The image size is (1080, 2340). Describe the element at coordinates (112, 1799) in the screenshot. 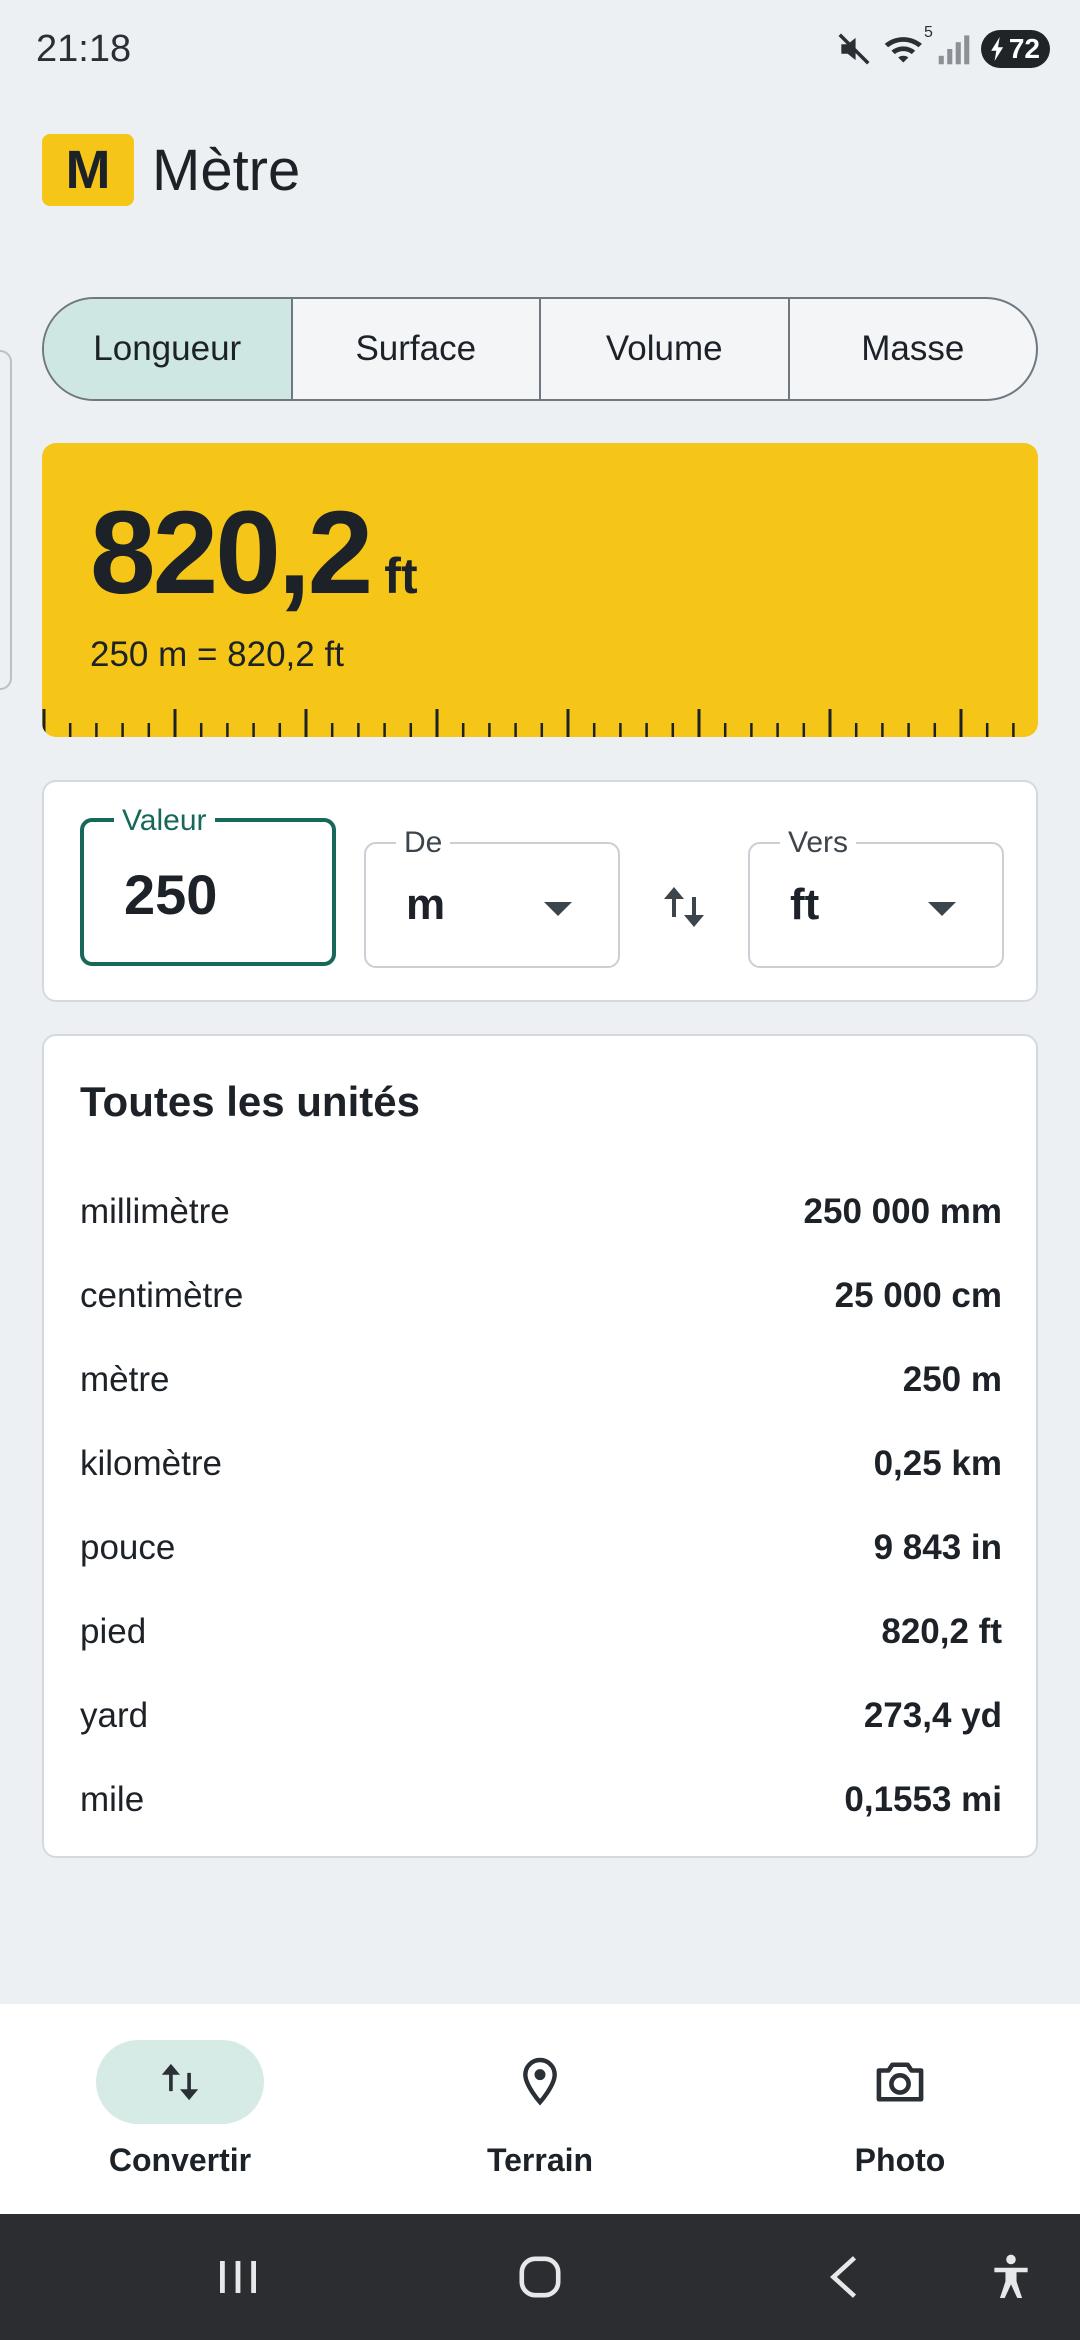

I see `unit-name: mile` at that location.